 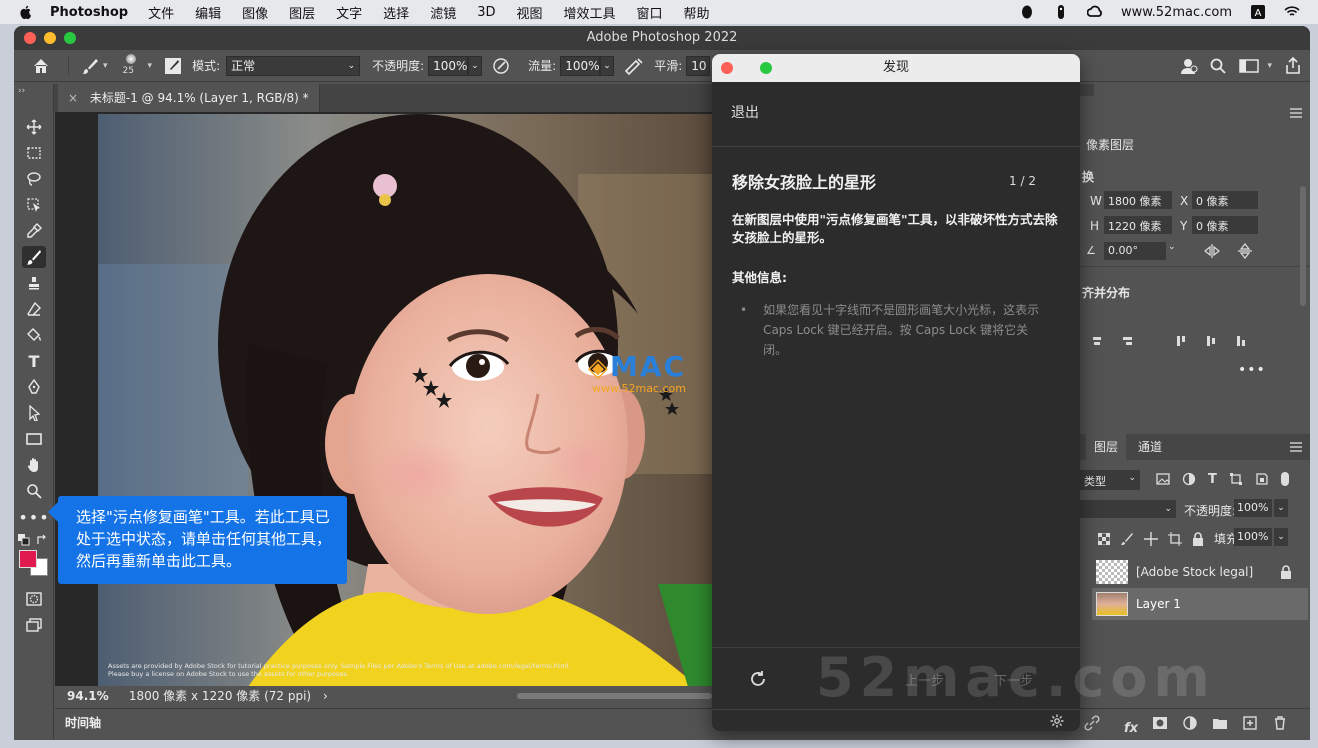 I want to click on menu-filter: 滤镜, so click(x=443, y=12).